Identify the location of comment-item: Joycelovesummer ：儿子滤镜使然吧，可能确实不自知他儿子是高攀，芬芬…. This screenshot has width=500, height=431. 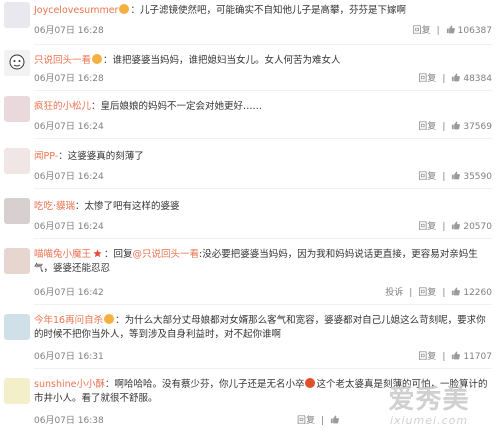
(250, 23).